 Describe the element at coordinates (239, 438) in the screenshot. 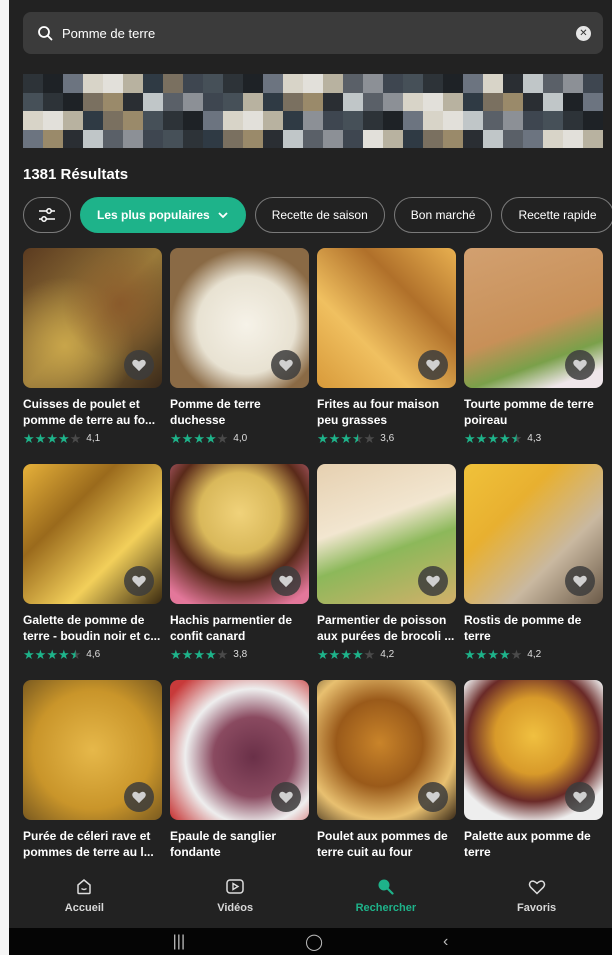

I see `recipe-rating: ★ ★ ★ ★ ★ 4,0` at that location.